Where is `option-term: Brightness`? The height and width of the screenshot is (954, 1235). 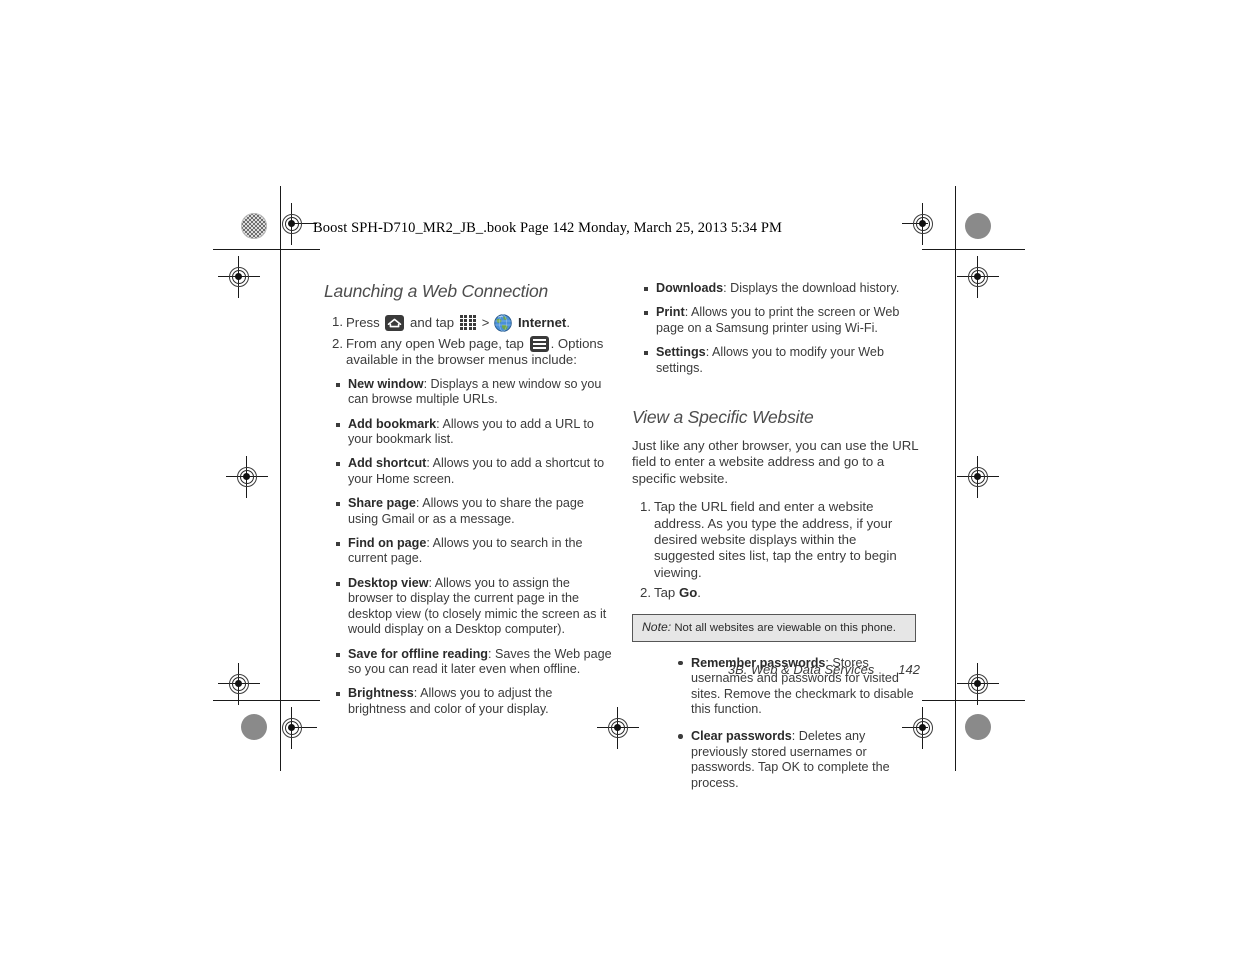 option-term: Brightness is located at coordinates (381, 693).